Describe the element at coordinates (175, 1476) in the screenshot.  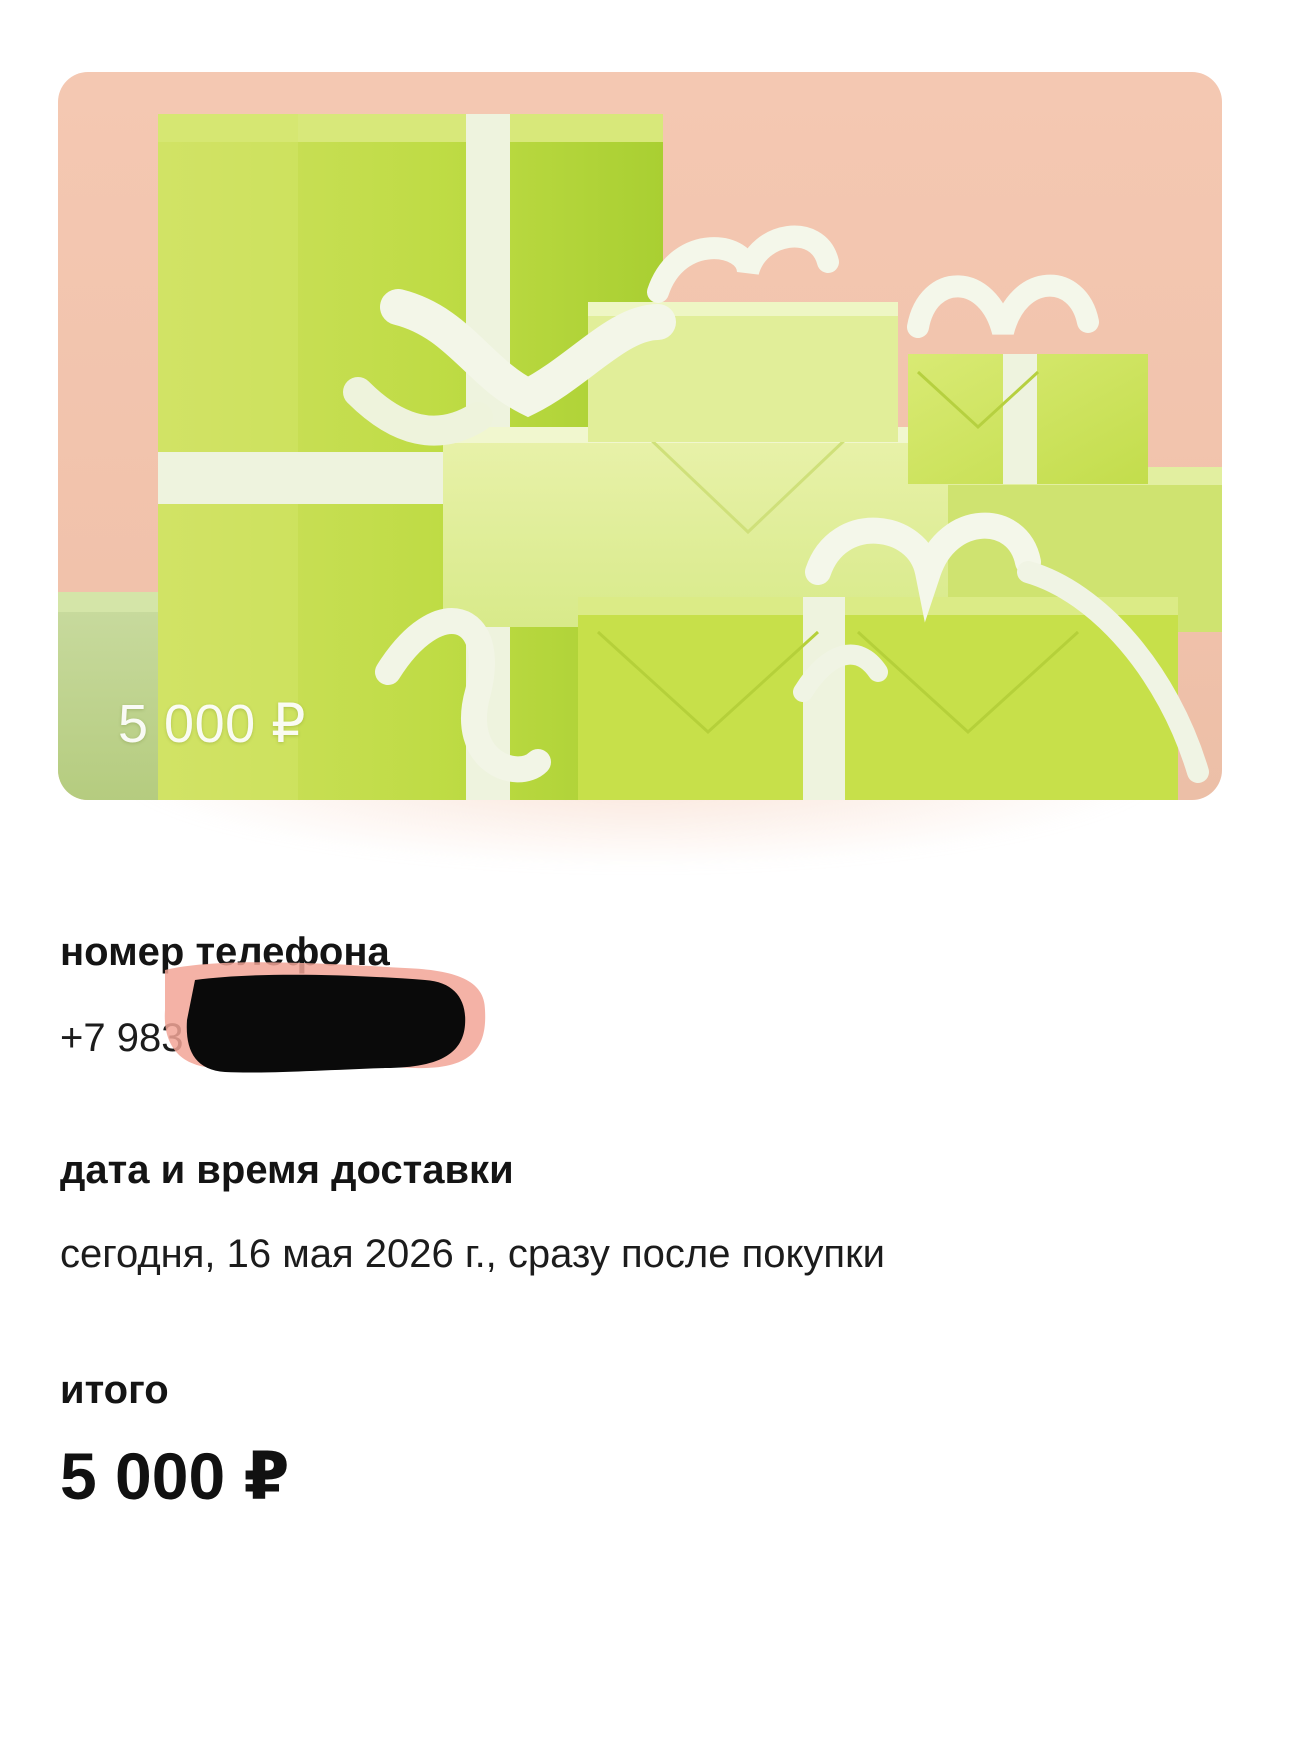
I see `total-value: 5 000 ₽` at that location.